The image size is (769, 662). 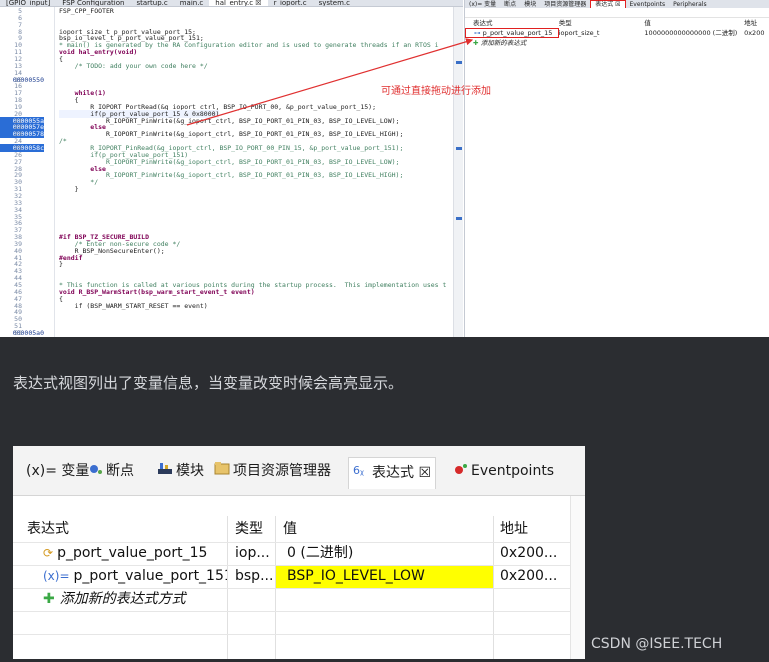 What do you see at coordinates (648, 4) in the screenshot?
I see `small-panel-tab: Eventpoints` at bounding box center [648, 4].